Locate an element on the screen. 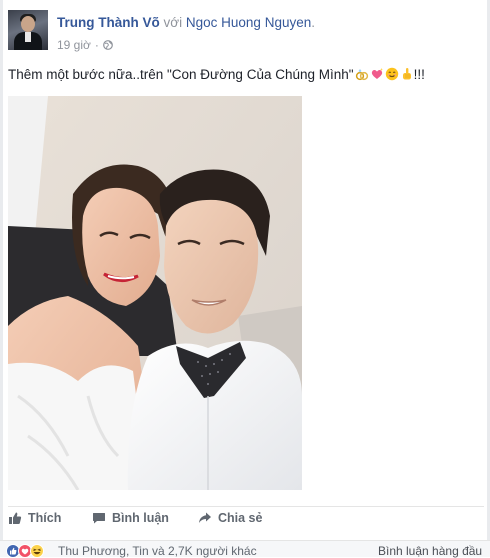  pointing-hand-emoji is located at coordinates (406, 74).